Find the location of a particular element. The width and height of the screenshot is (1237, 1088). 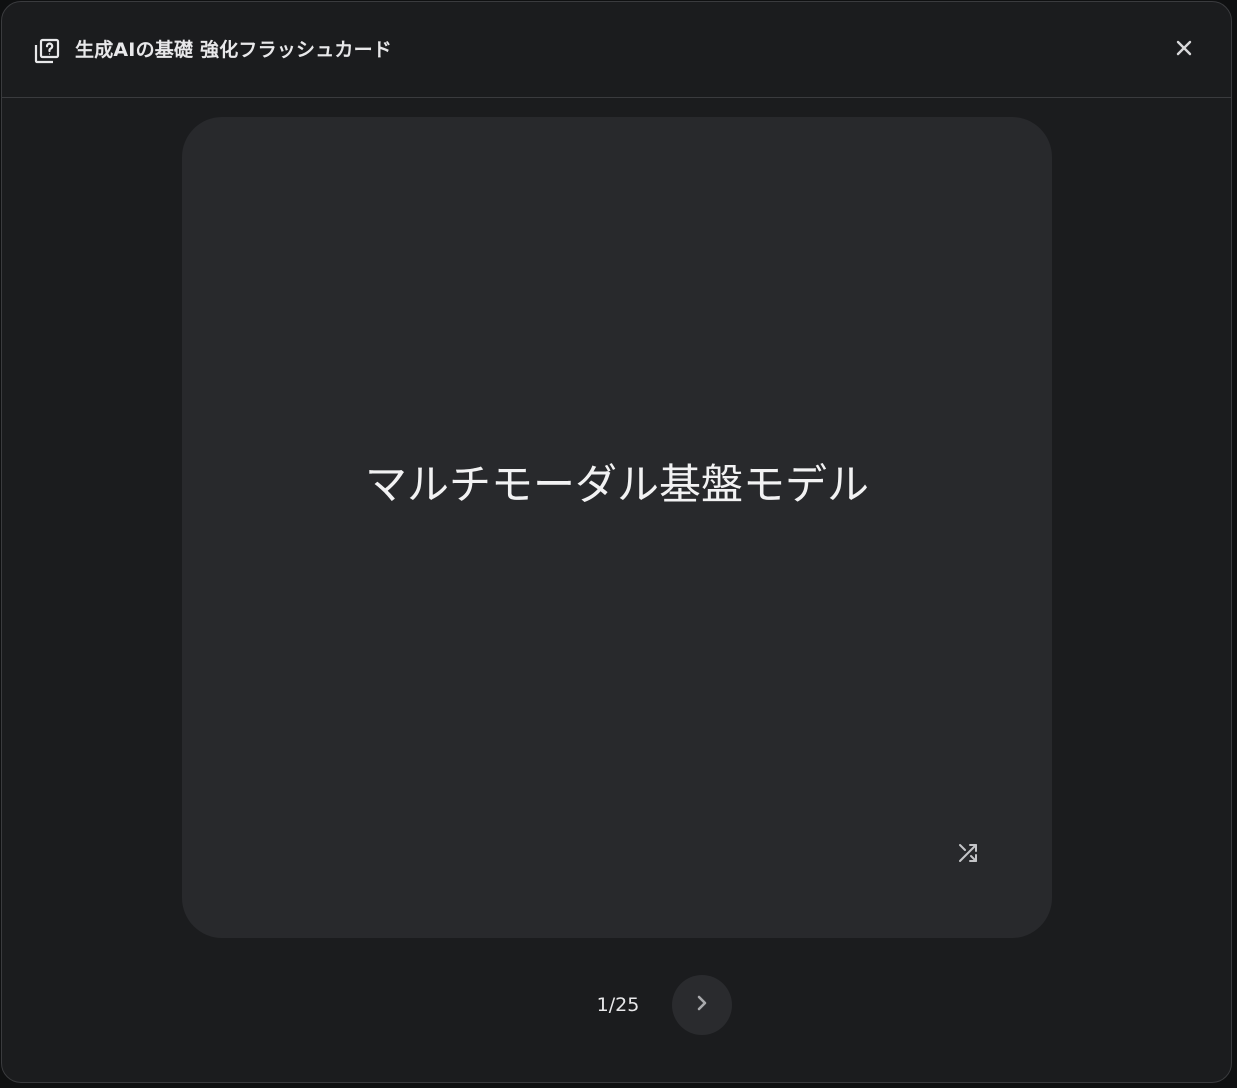

dialog-header: 生成AIの基礎 強化フラッシュカード is located at coordinates (616, 50).